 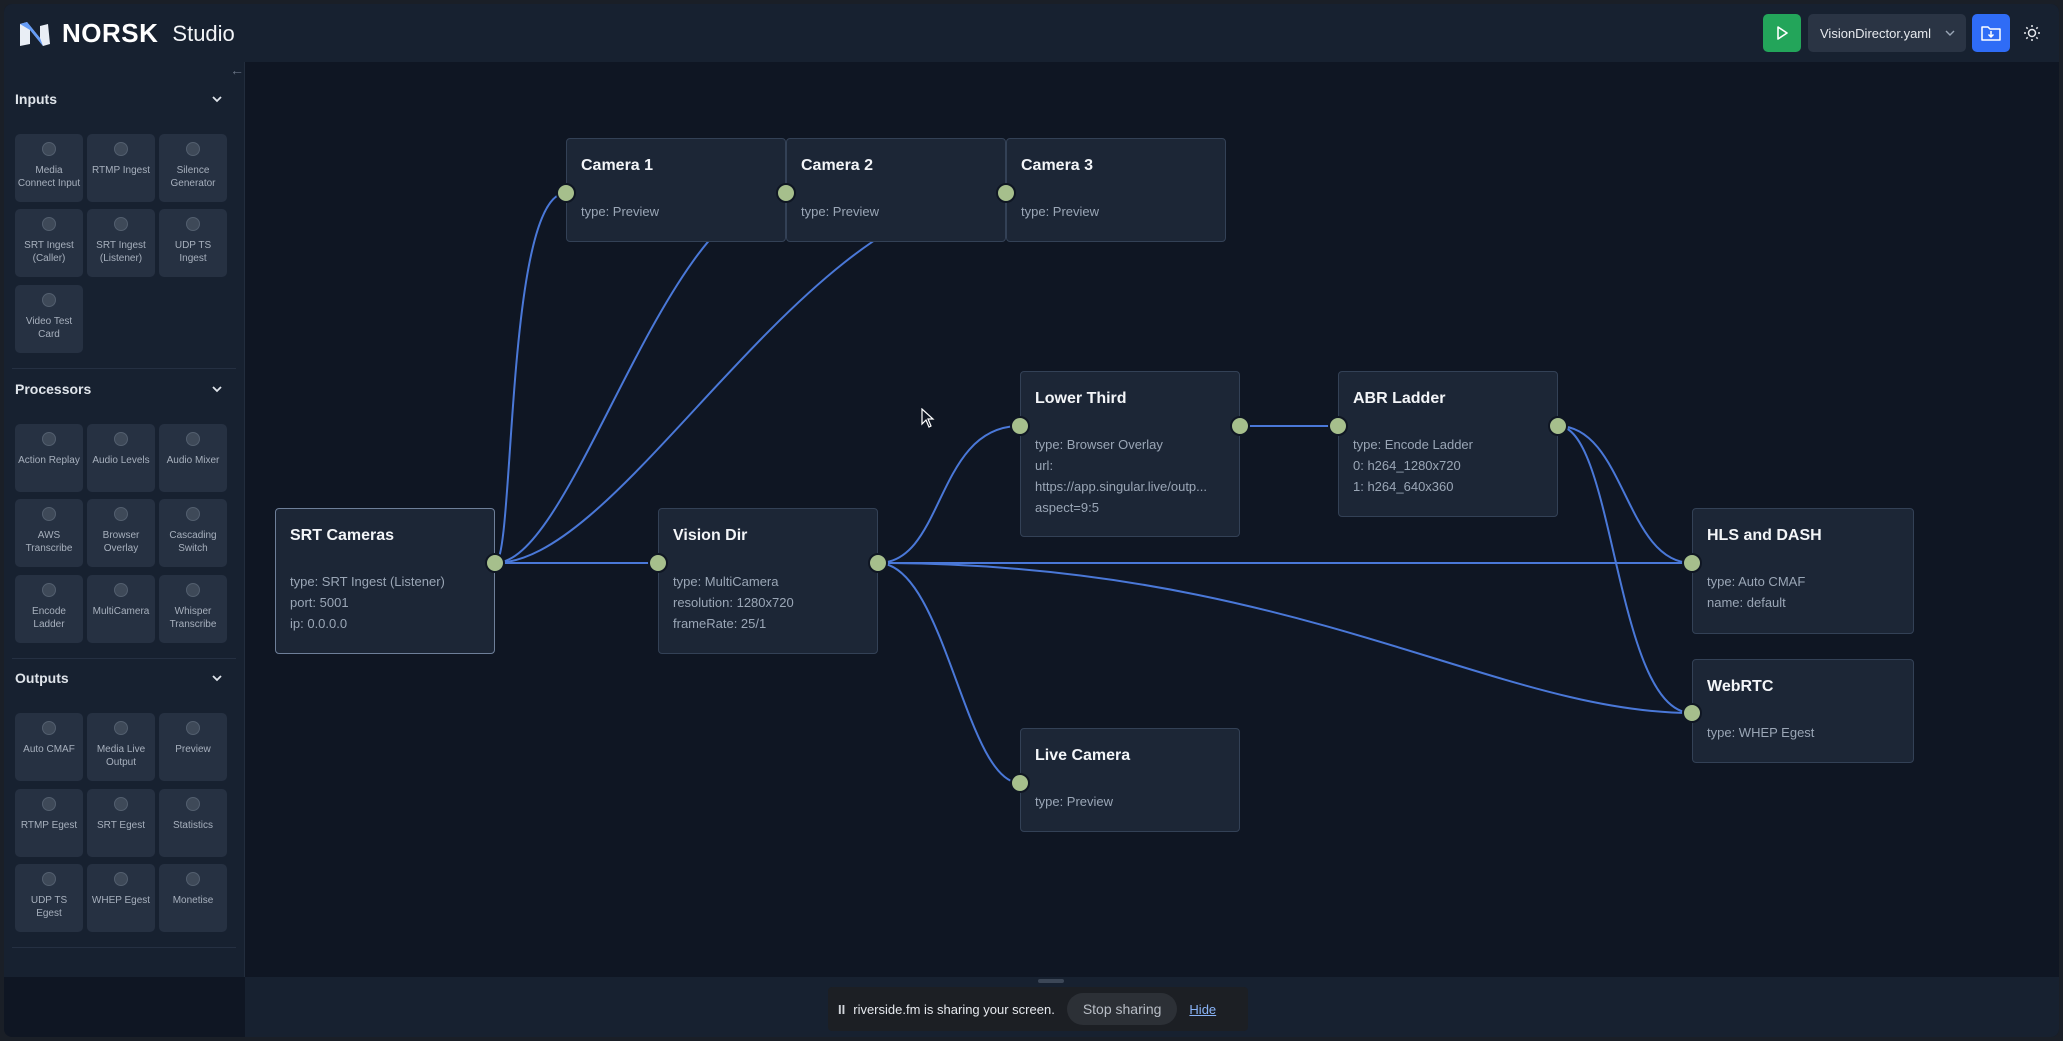 I want to click on node-detail-line: type: MultiCamera, so click(x=726, y=581).